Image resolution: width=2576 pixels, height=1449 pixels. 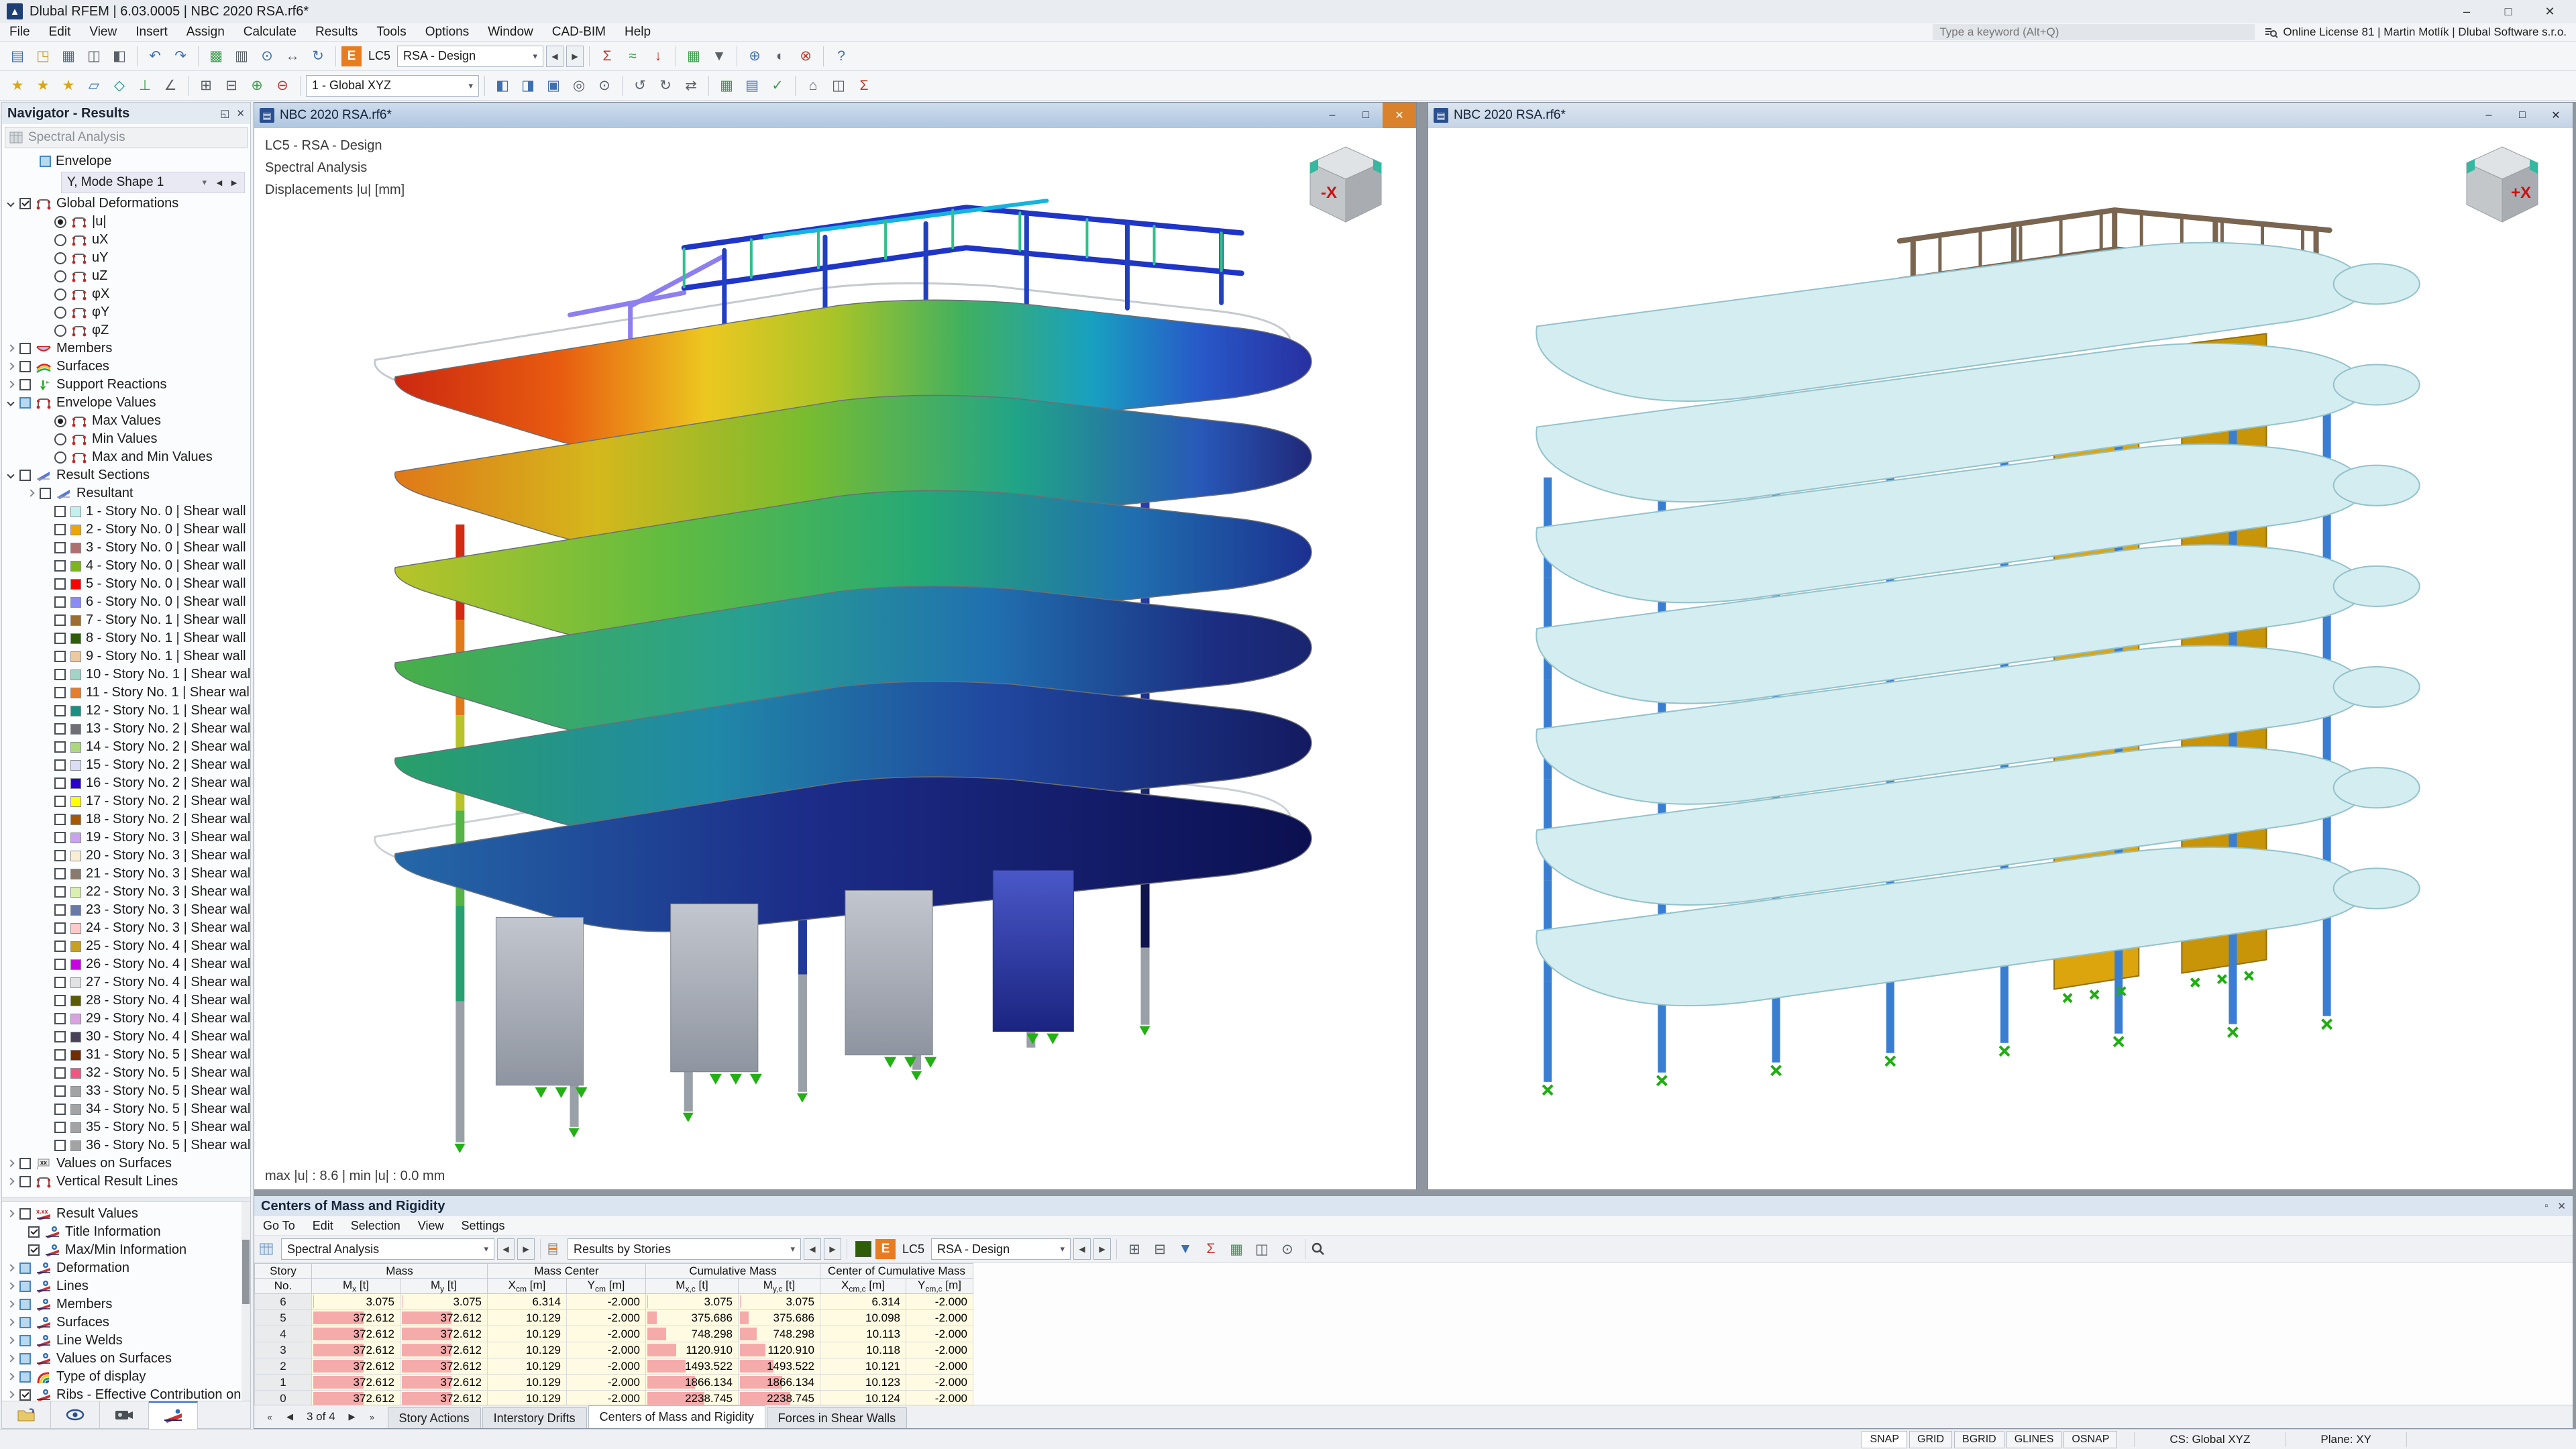 What do you see at coordinates (126, 837) in the screenshot?
I see `tree-item-shear-wall-19: 19 - Story No. 3 | Shear wall No. 24` at bounding box center [126, 837].